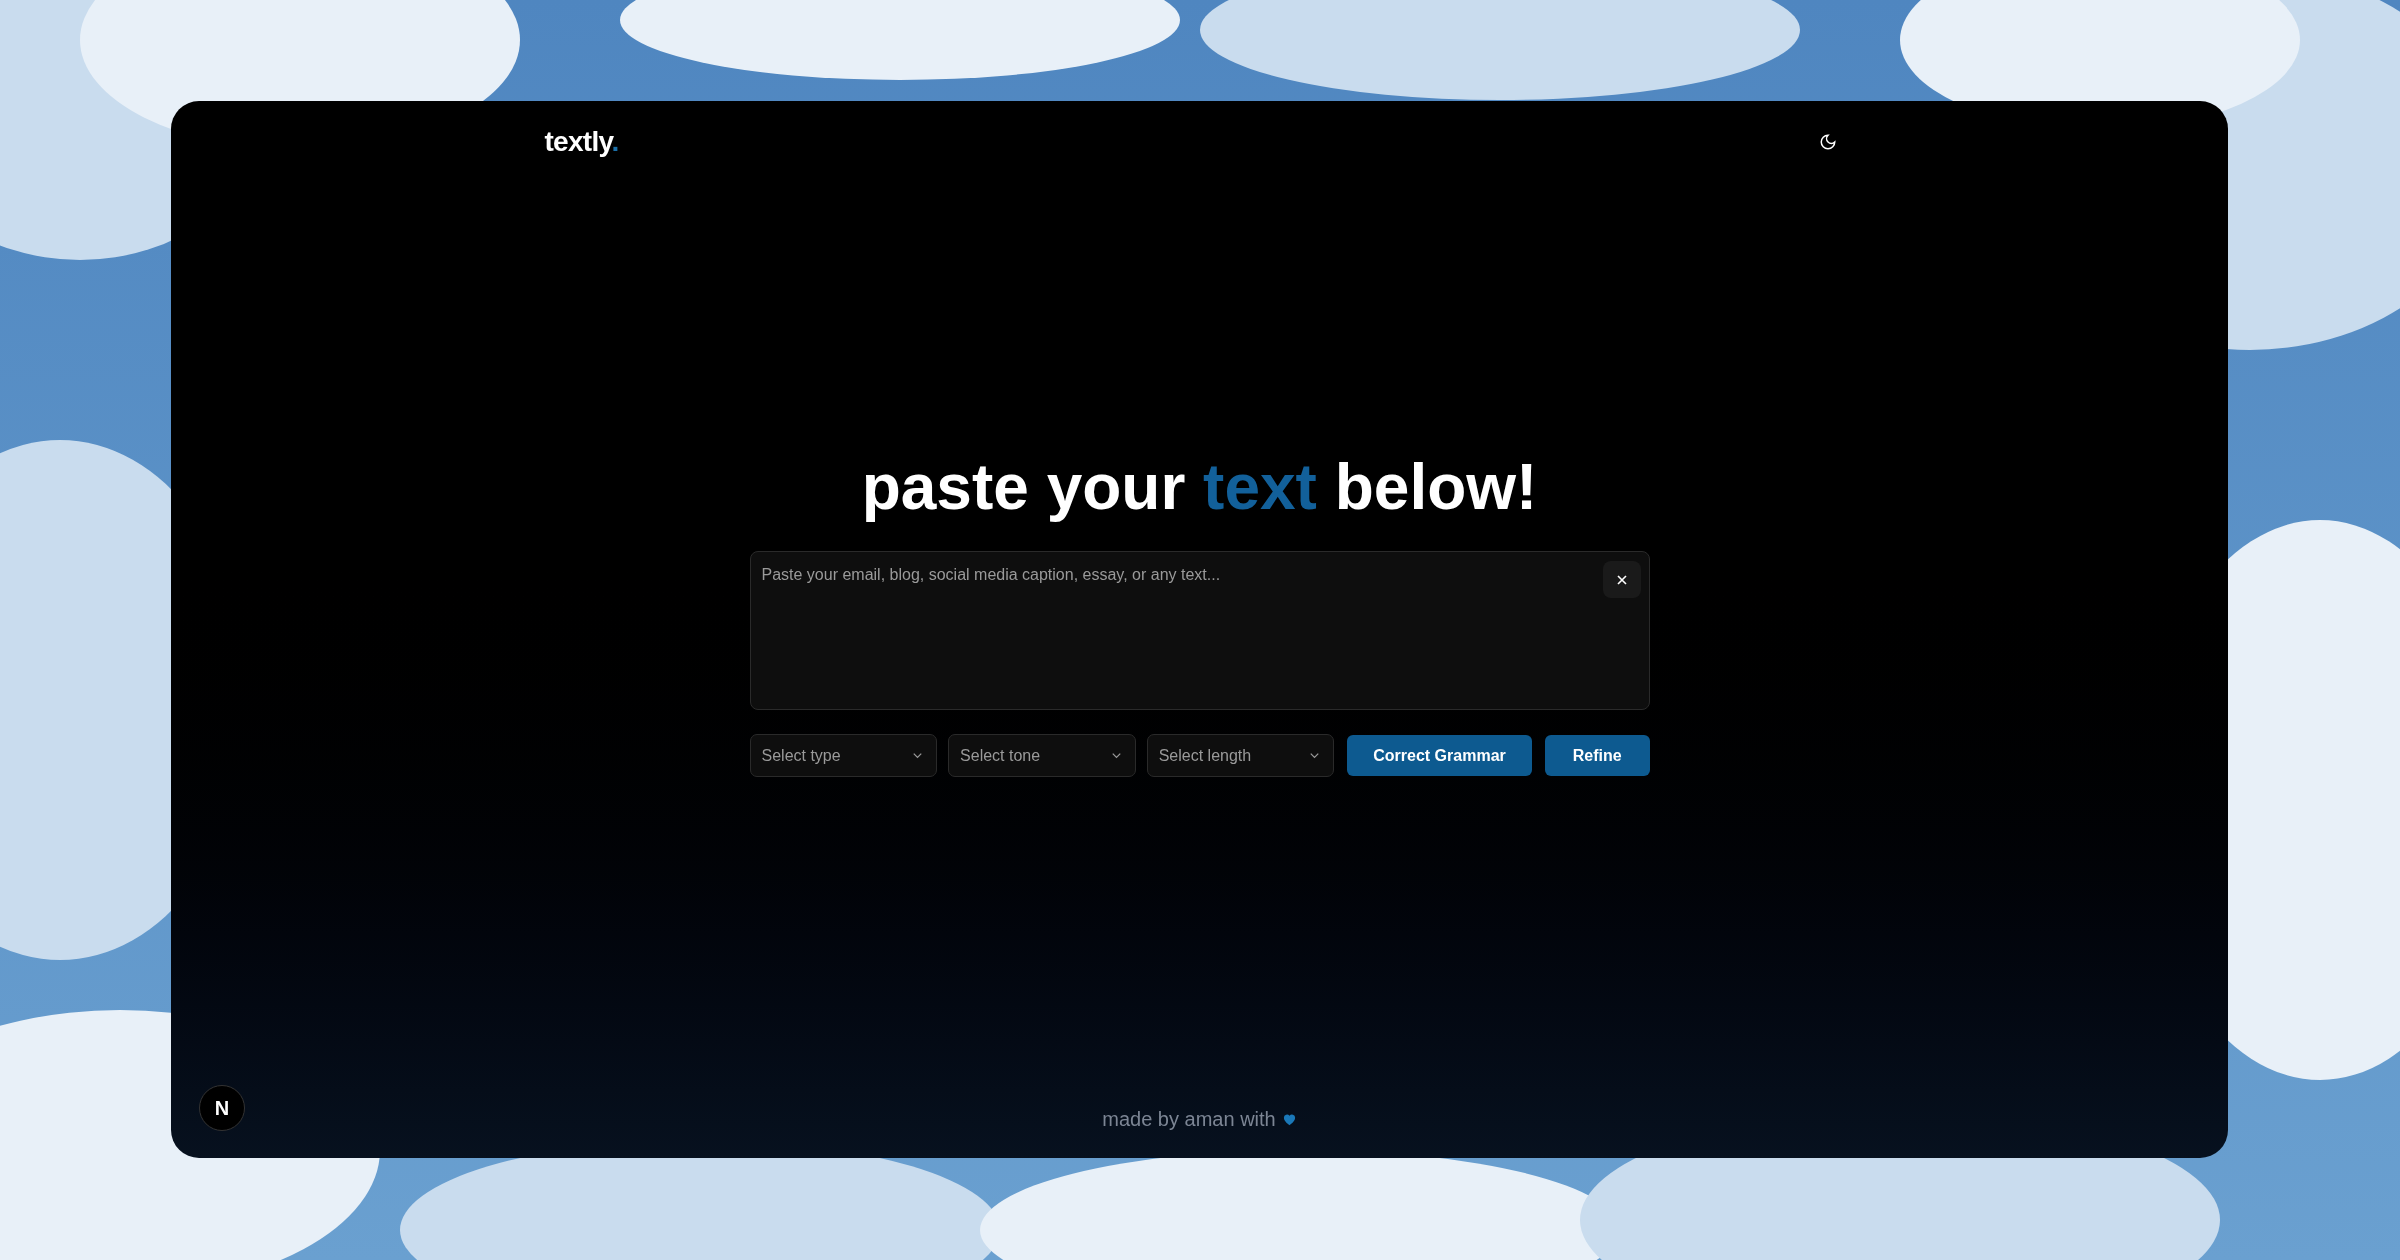 The width and height of the screenshot is (2400, 1260). What do you see at coordinates (843, 755) in the screenshot?
I see `dropdown-select: Select type` at bounding box center [843, 755].